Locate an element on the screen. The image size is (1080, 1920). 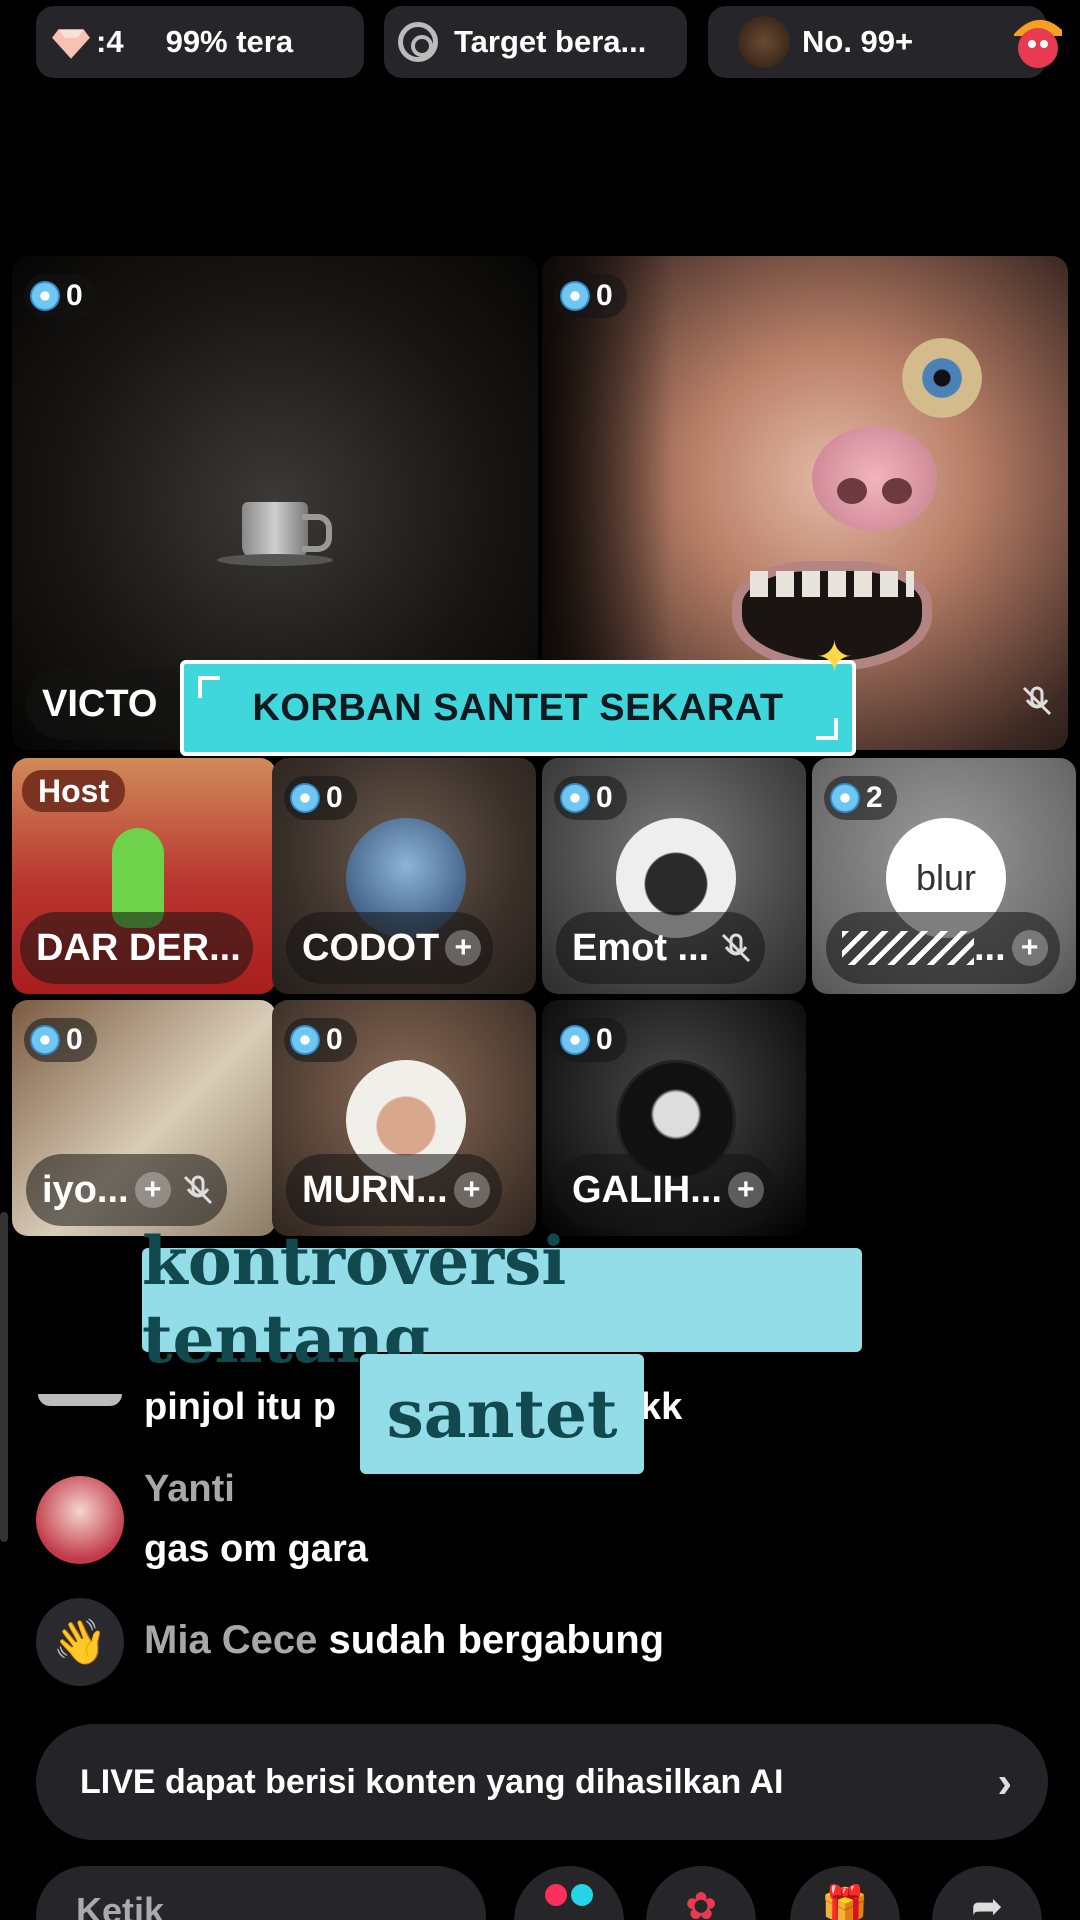
guest-name-pill: MURN... + is located at coordinates (394, 1190).